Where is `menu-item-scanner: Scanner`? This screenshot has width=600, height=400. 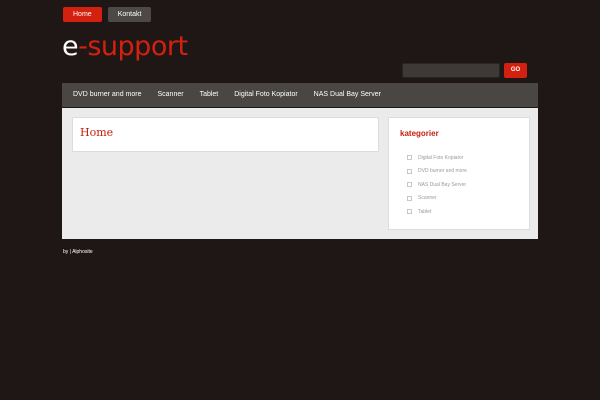
menu-item-scanner: Scanner is located at coordinates (170, 95).